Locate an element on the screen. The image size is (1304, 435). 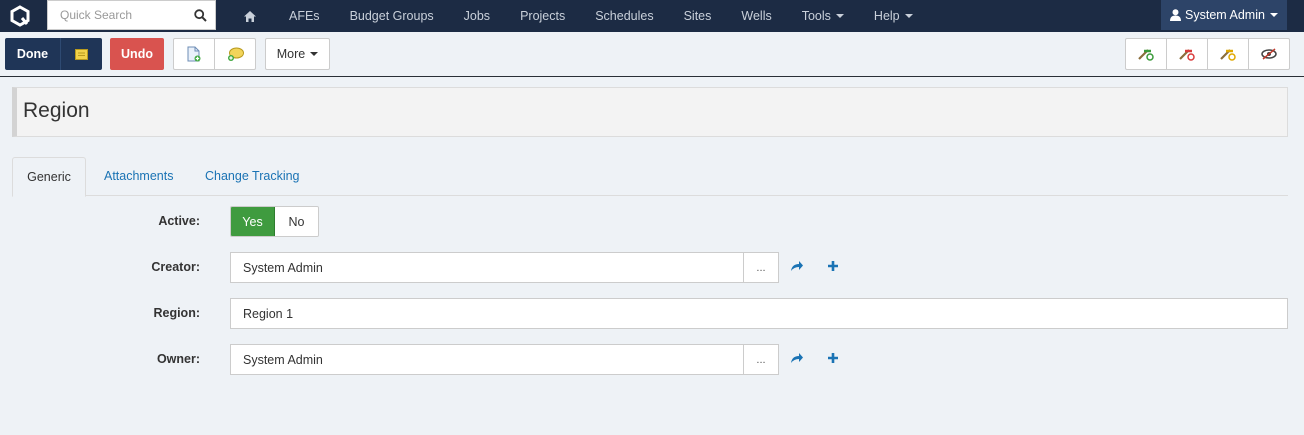
owner-value: System Admin is located at coordinates (283, 359).